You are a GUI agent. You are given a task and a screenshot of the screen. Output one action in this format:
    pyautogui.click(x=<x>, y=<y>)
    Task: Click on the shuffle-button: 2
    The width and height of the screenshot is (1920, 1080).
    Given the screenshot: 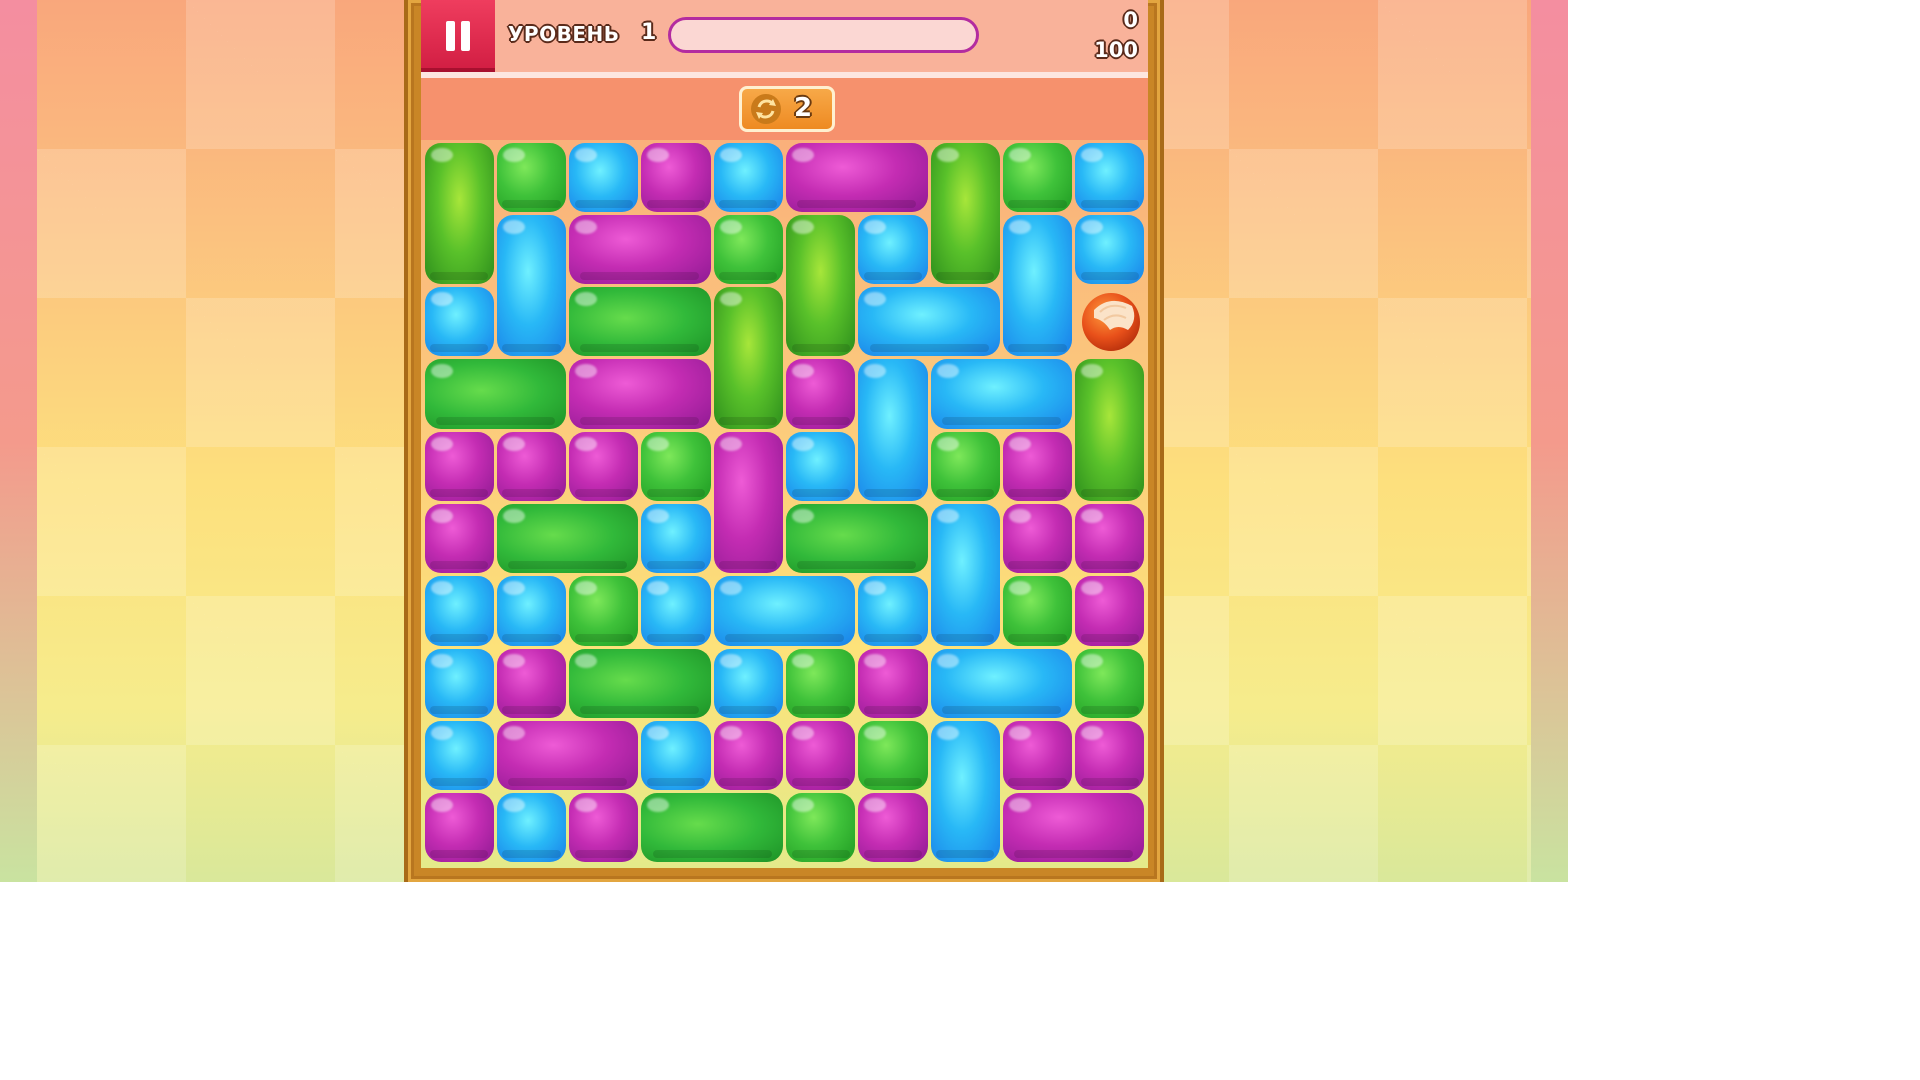 What is the action you would take?
    pyautogui.click(x=787, y=109)
    